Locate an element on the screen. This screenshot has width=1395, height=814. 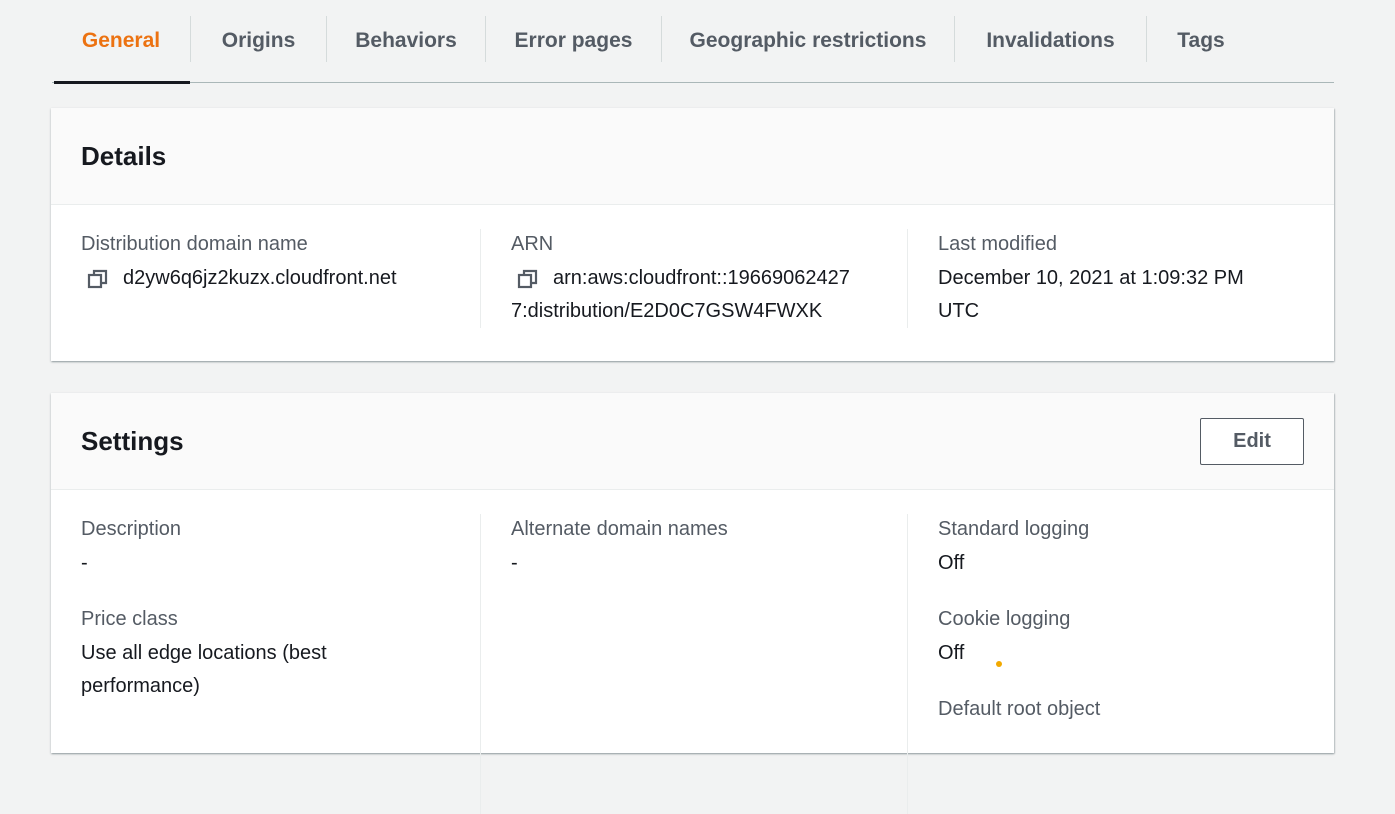
cookie-logging-field: Cookie logging Off is located at coordinates (1121, 637).